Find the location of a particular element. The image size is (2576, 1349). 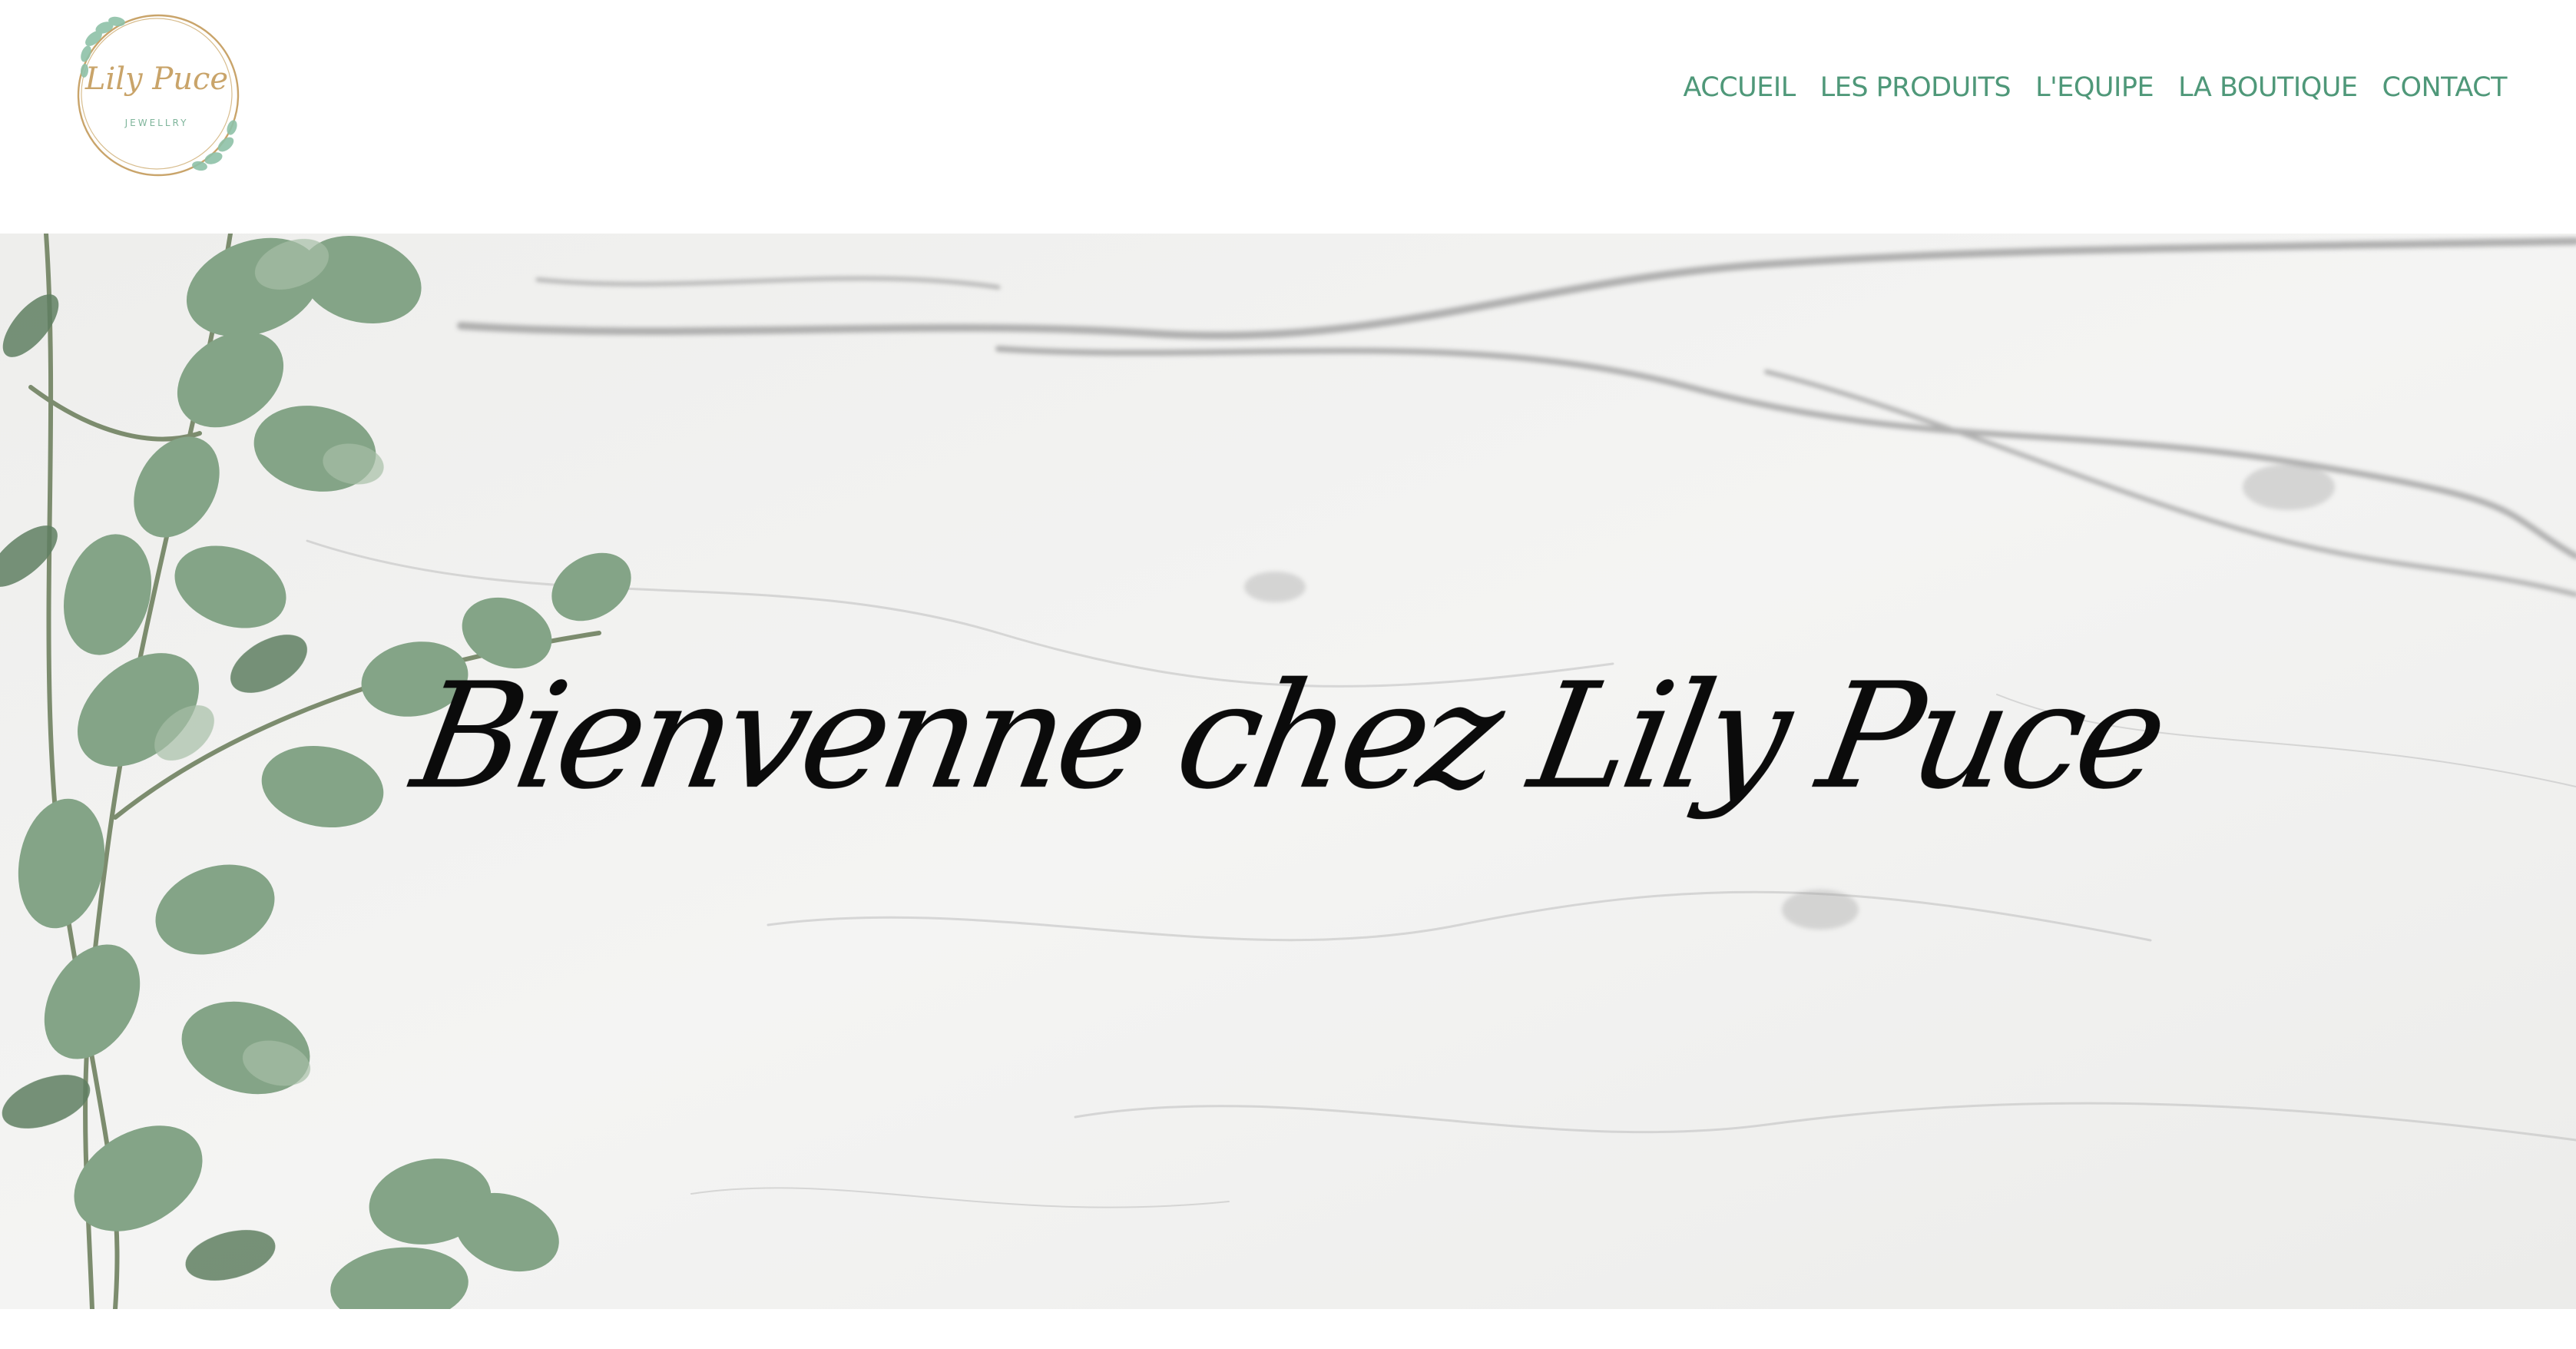

nav-item-les-produits: LES PRODUITS is located at coordinates (1916, 87).